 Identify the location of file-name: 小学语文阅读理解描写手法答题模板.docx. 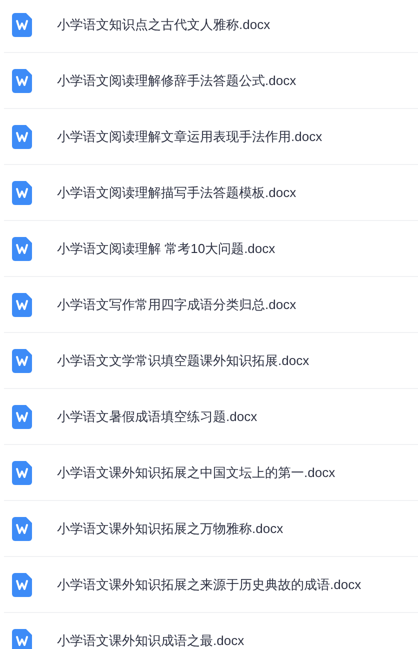
(176, 193).